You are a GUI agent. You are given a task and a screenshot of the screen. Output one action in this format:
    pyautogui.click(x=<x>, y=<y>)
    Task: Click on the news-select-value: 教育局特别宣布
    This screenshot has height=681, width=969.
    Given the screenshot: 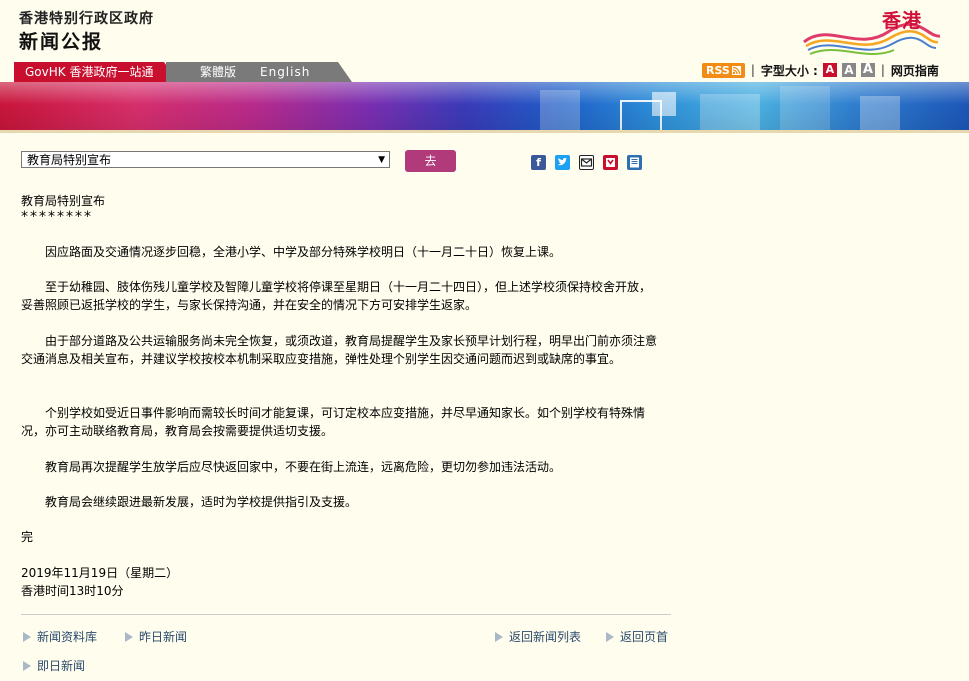 What is the action you would take?
    pyautogui.click(x=69, y=160)
    